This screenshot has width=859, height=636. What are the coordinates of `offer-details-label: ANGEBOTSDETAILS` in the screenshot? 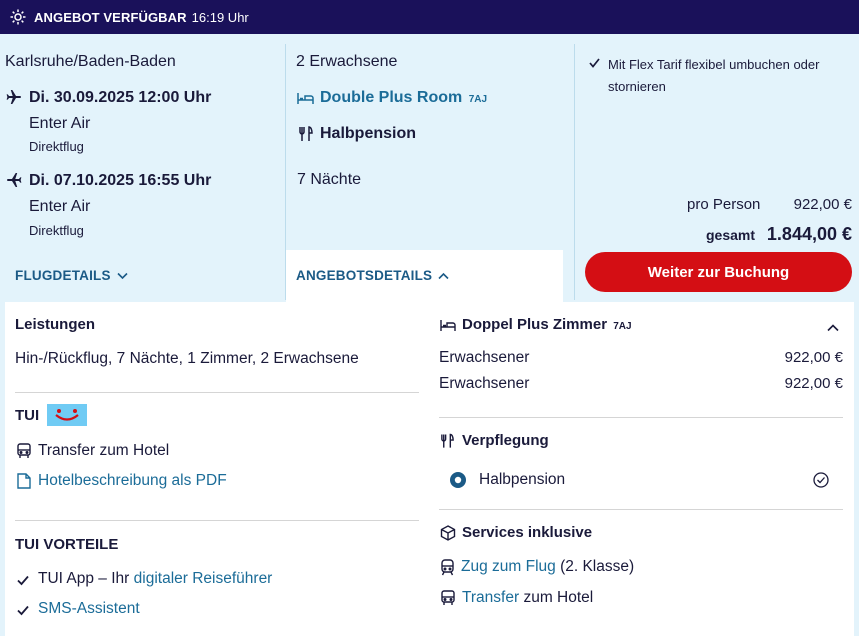 It's located at (364, 275).